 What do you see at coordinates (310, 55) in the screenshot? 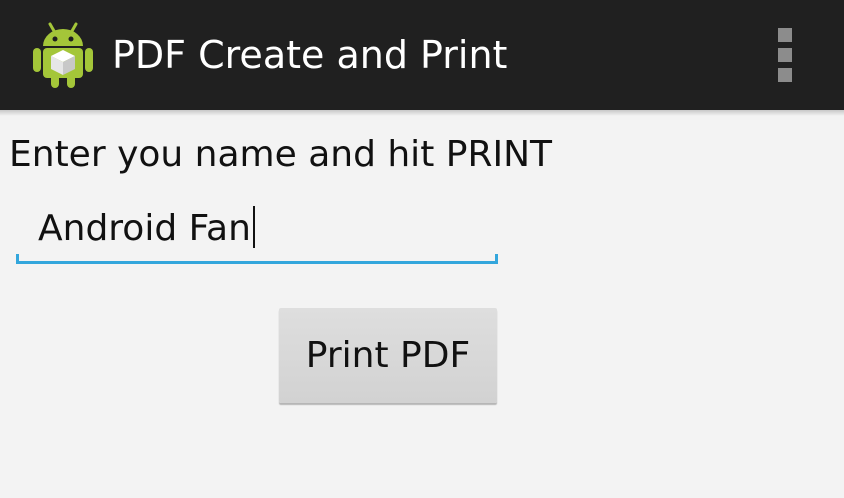
I see `app-title: PDF Create and Print` at bounding box center [310, 55].